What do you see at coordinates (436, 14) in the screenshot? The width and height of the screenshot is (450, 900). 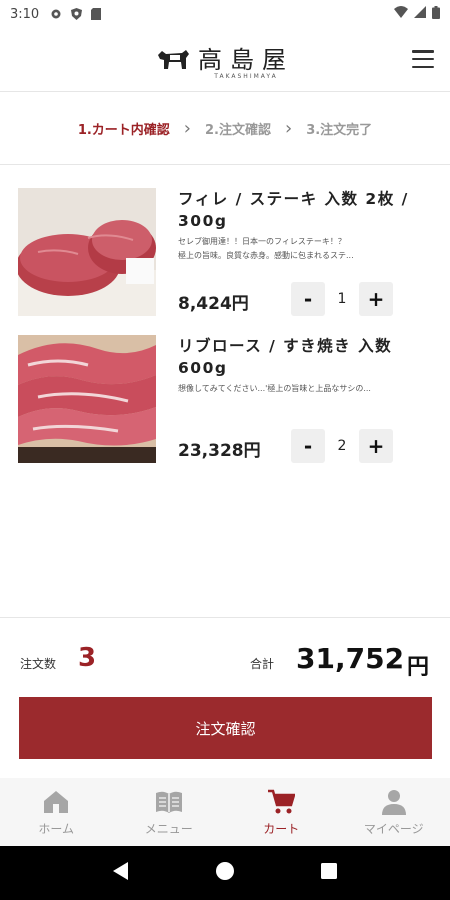 I see `battery-icon` at bounding box center [436, 14].